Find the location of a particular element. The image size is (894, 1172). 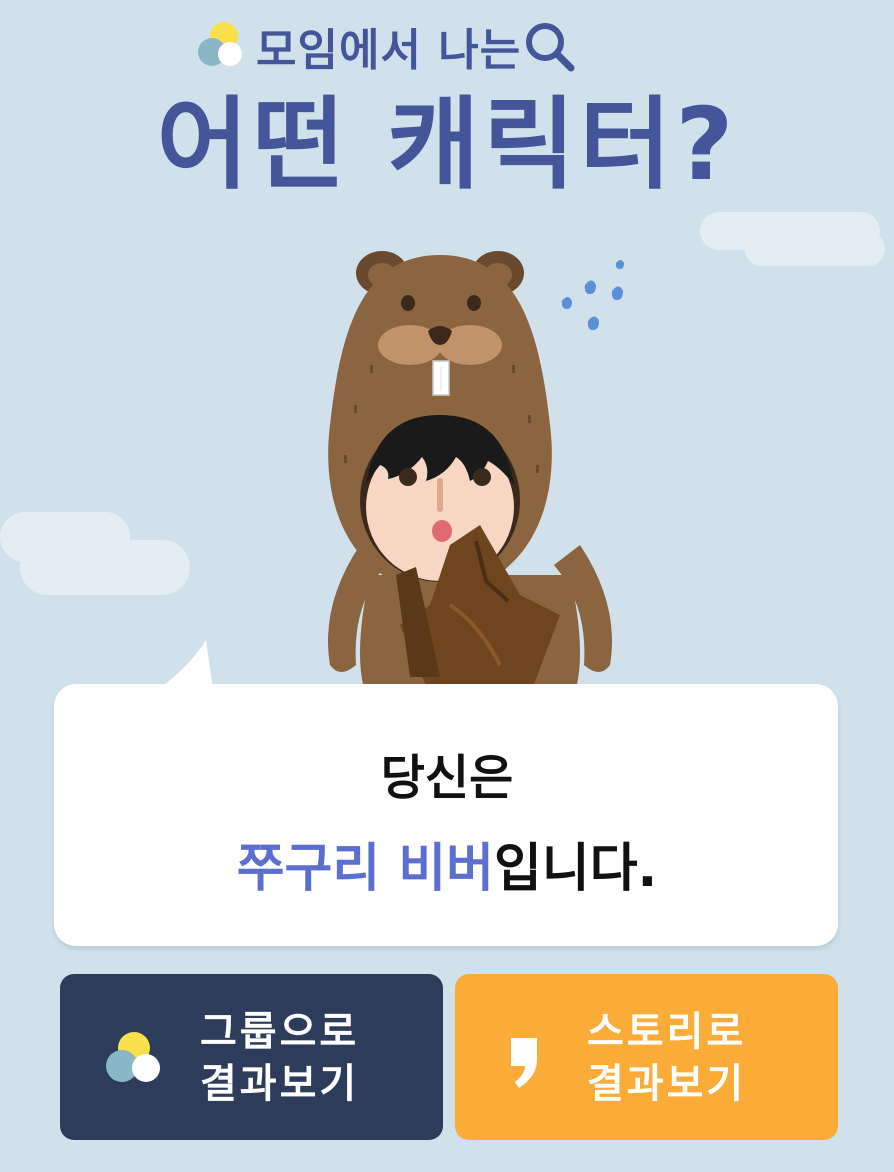

subtitle-row: 모임에서 나는 is located at coordinates (385, 46).